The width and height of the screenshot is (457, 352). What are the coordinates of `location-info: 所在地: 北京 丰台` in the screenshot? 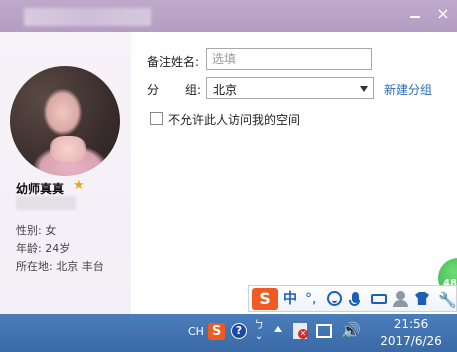 It's located at (60, 266).